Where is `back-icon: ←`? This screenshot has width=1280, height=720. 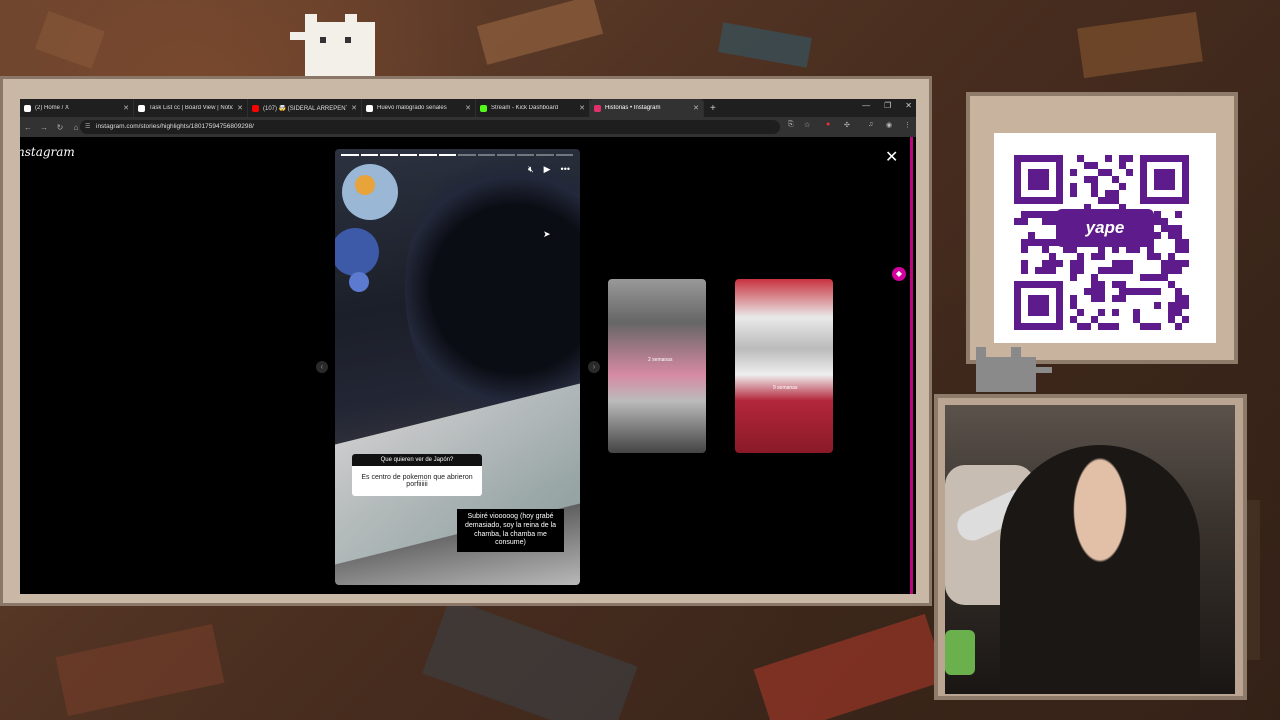
back-icon: ← is located at coordinates (28, 127).